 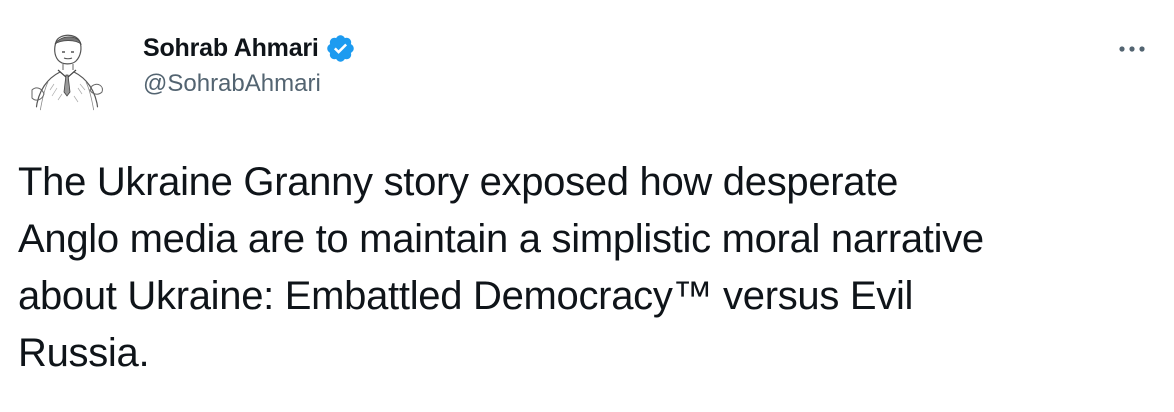 What do you see at coordinates (340, 48) in the screenshot?
I see `verified-badge-icon` at bounding box center [340, 48].